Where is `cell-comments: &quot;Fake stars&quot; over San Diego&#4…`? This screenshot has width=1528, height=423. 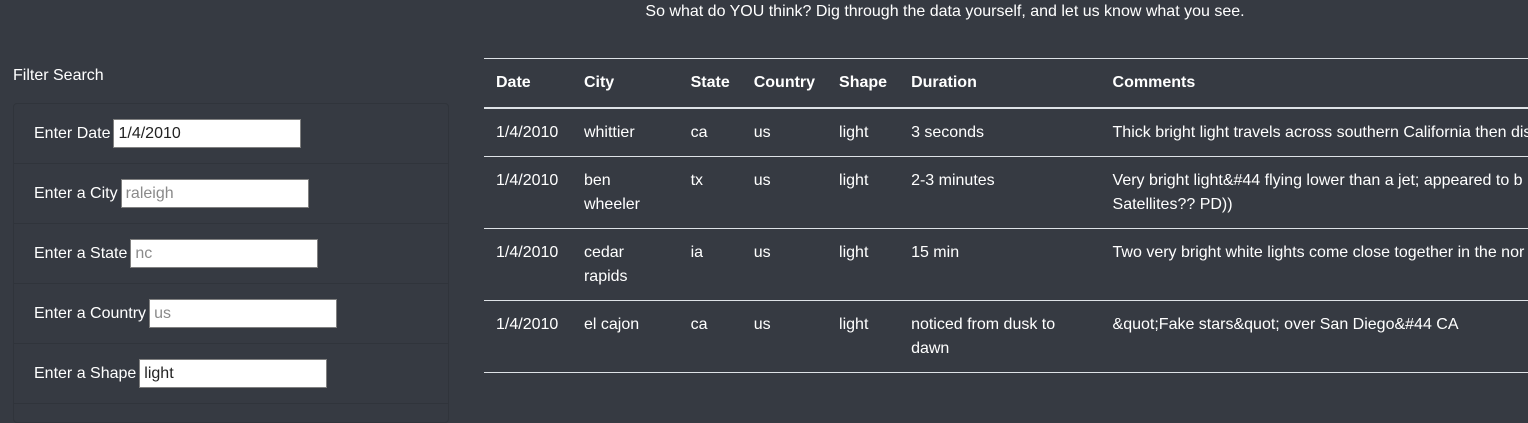
cell-comments: &quot;Fake stars&quot; over San Diego&#4… is located at coordinates (1314, 336).